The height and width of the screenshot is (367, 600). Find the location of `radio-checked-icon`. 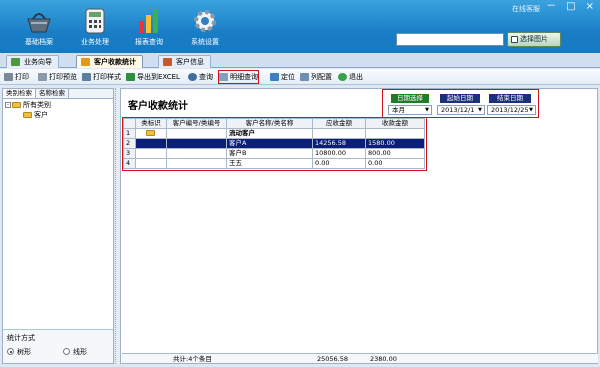

radio-checked-icon is located at coordinates (10, 351).